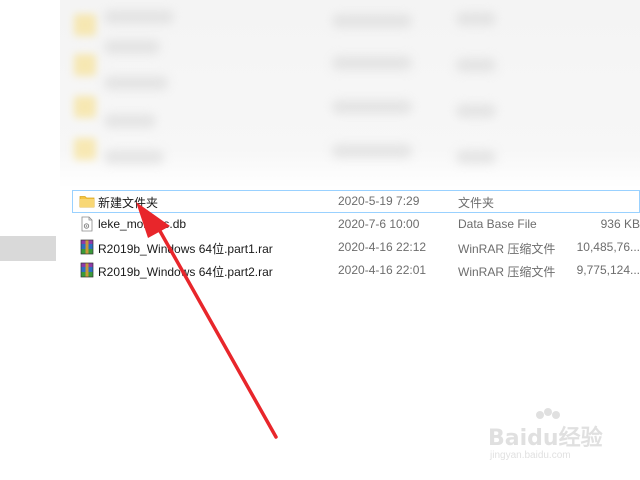  Describe the element at coordinates (87, 224) in the screenshot. I see `db-file-icon` at that location.